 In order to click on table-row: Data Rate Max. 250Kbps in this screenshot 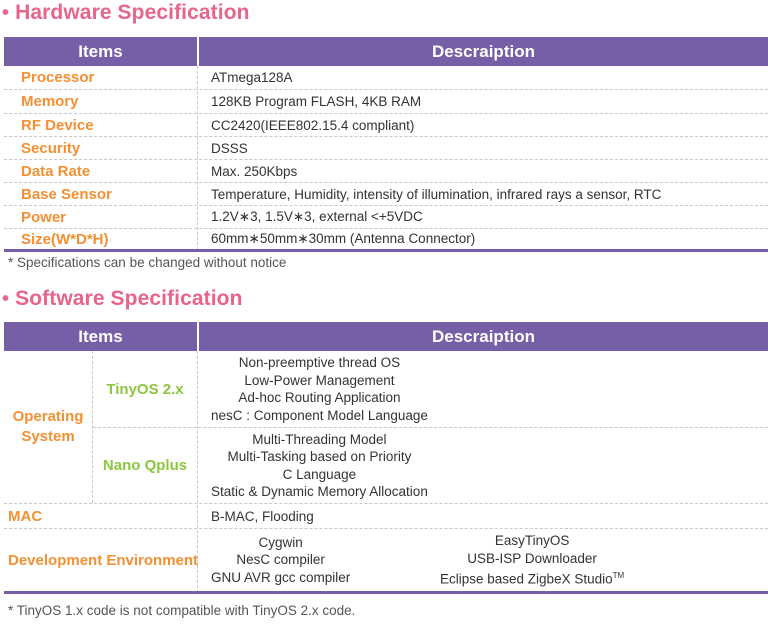, I will do `click(386, 171)`.